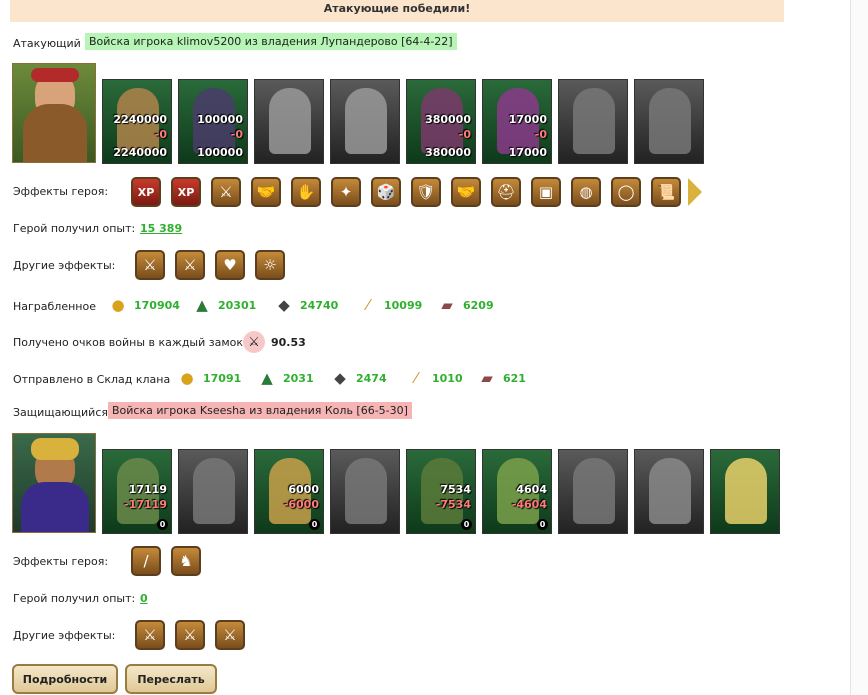  What do you see at coordinates (144, 598) in the screenshot?
I see `defender-exp-value: 0` at bounding box center [144, 598].